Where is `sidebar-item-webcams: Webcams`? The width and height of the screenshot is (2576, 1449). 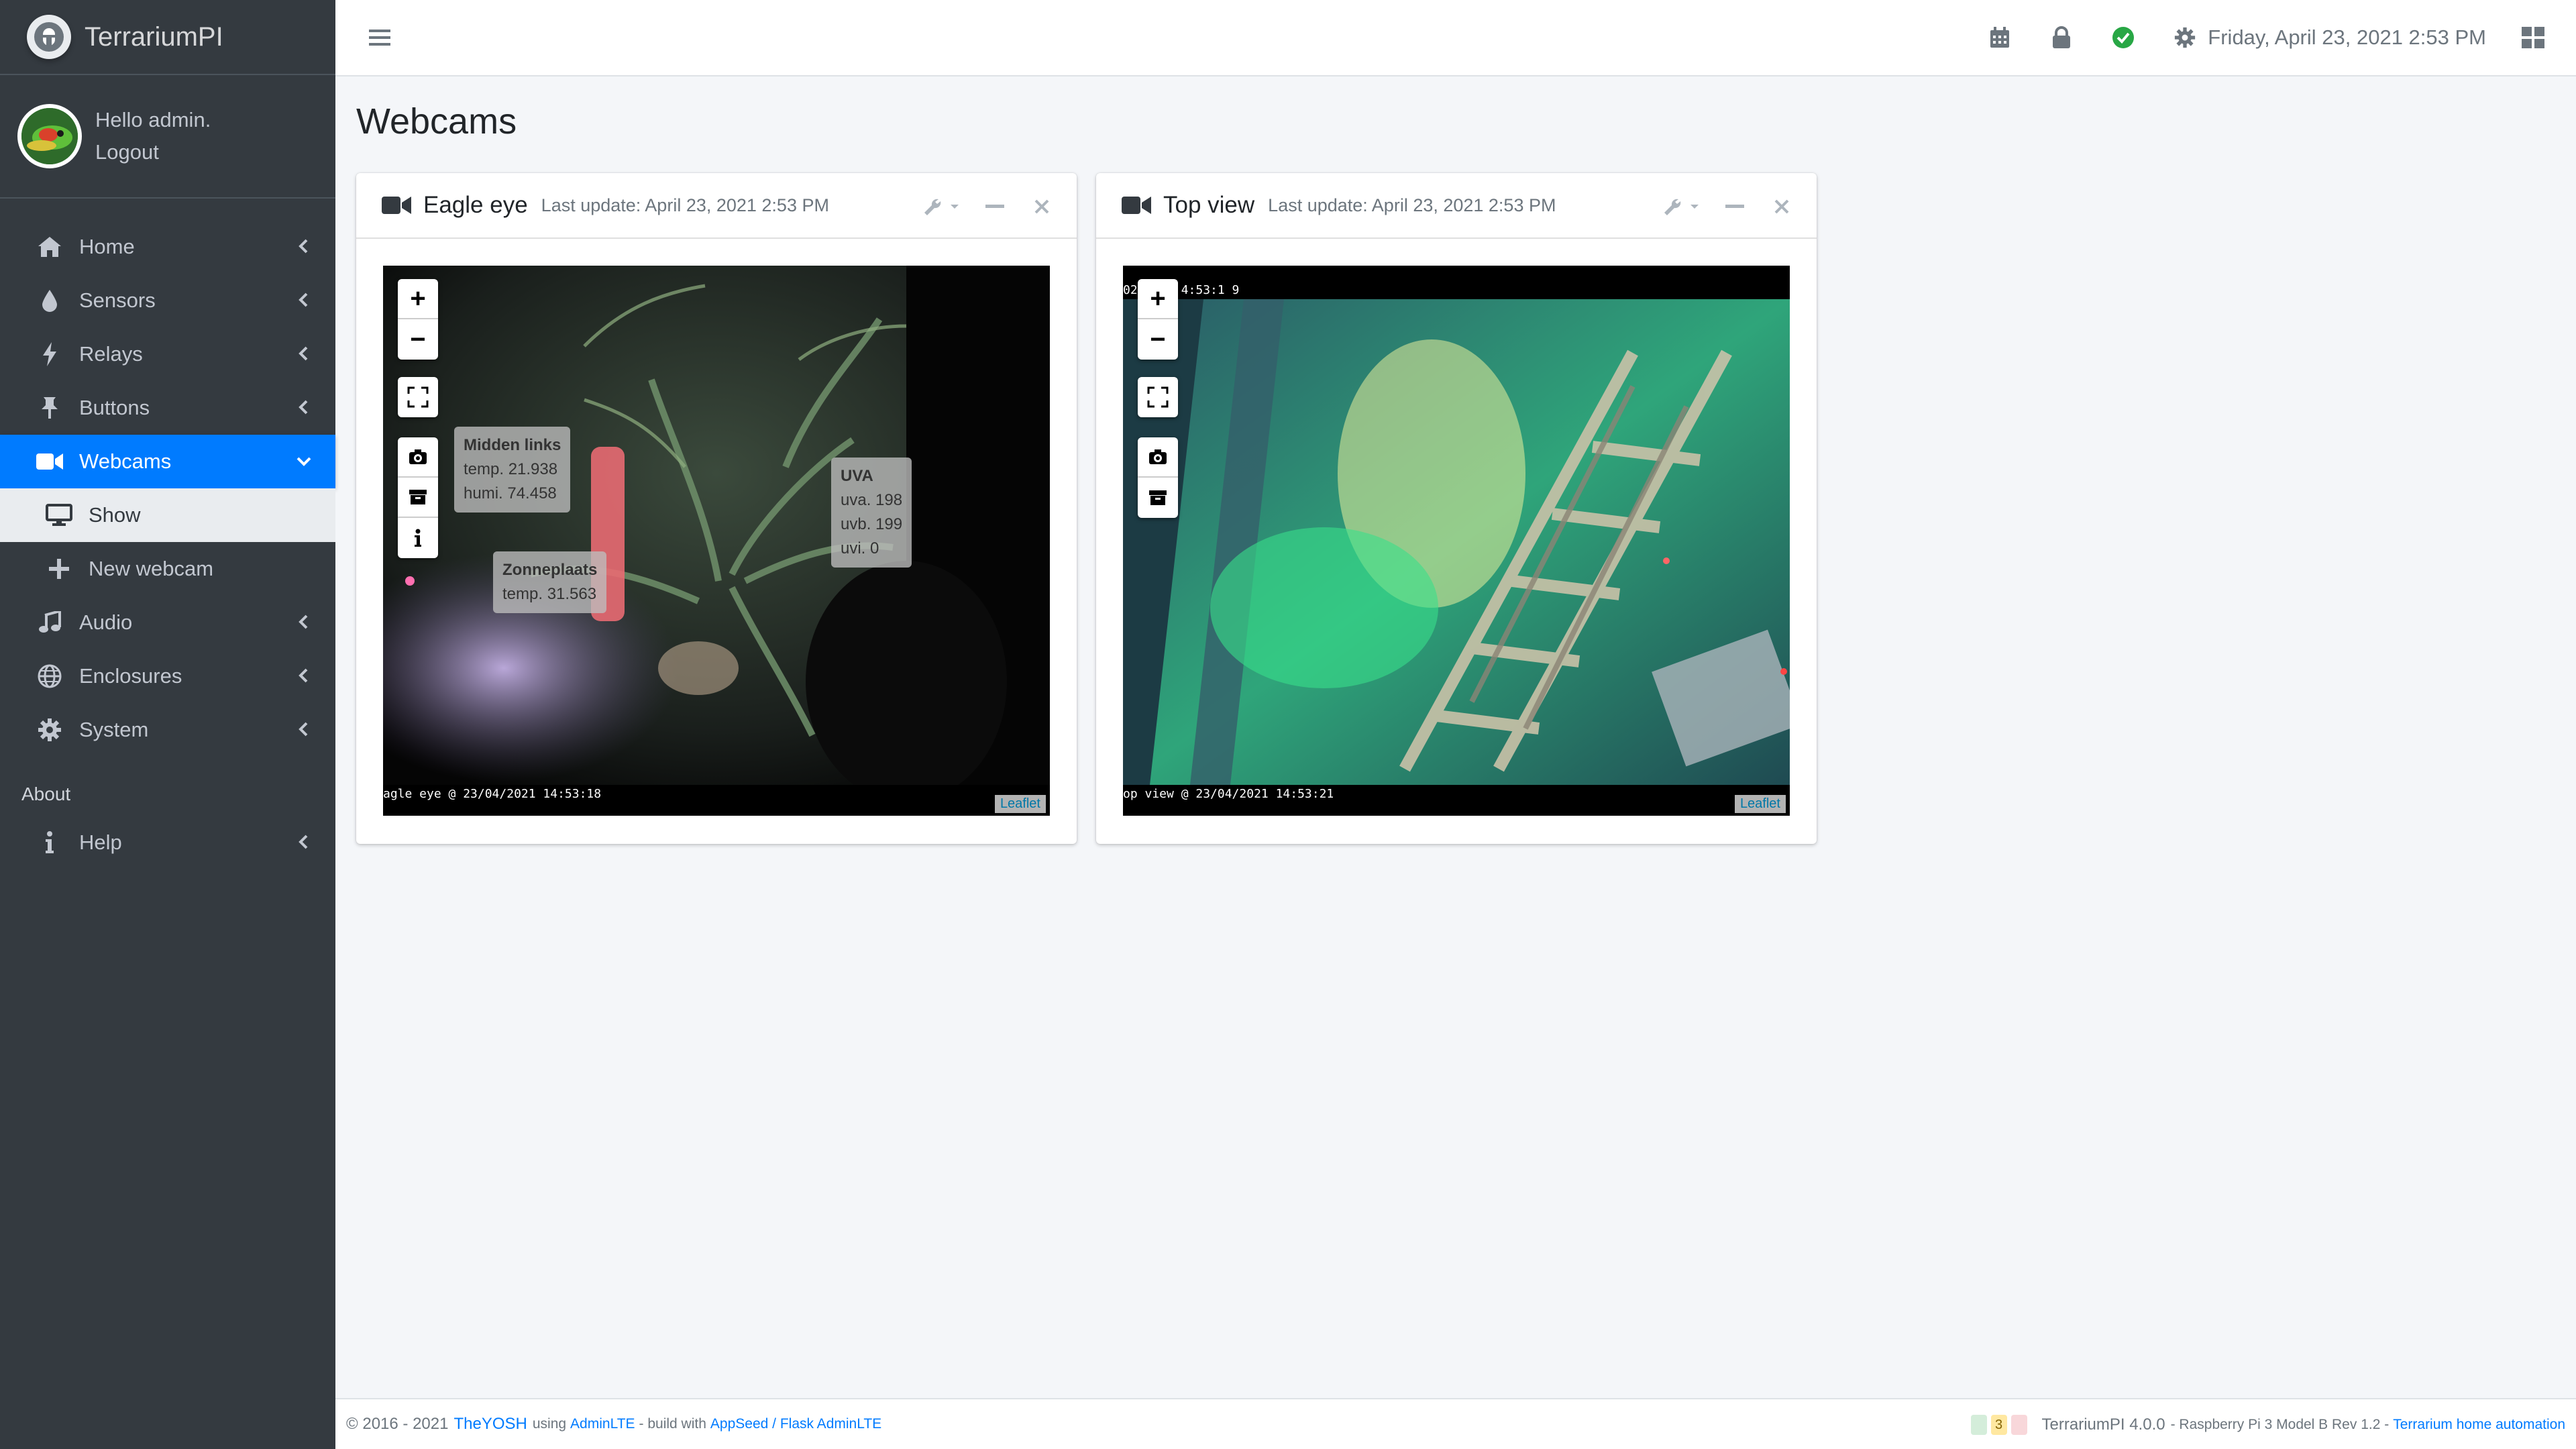
sidebar-item-webcams: Webcams is located at coordinates (167, 461).